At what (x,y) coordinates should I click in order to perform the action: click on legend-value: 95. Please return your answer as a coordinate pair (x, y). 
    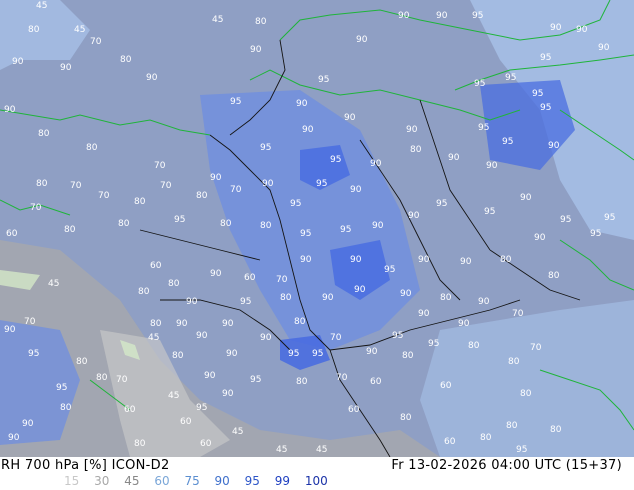
    Looking at the image, I should click on (252, 481).